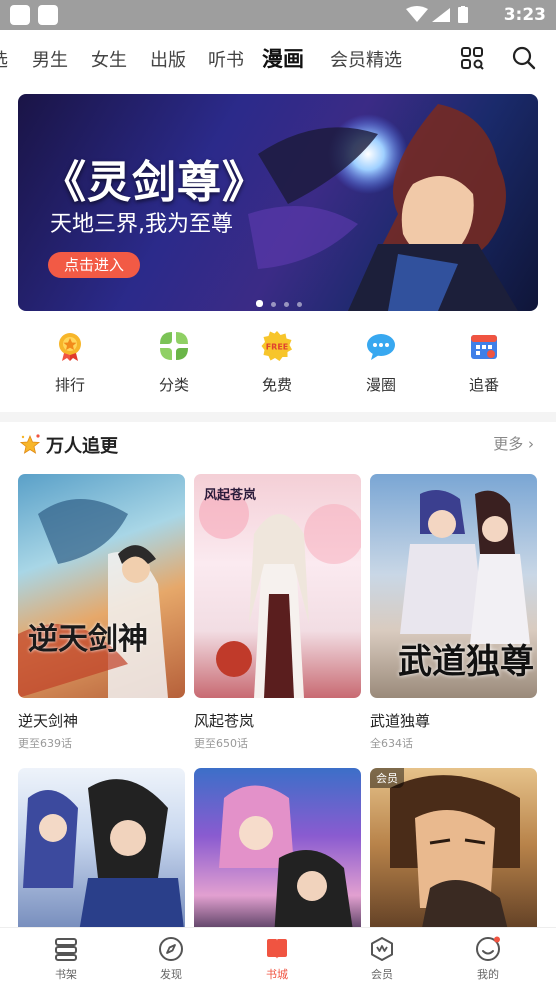  I want to click on bottom-tab-label: 书城, so click(277, 974).